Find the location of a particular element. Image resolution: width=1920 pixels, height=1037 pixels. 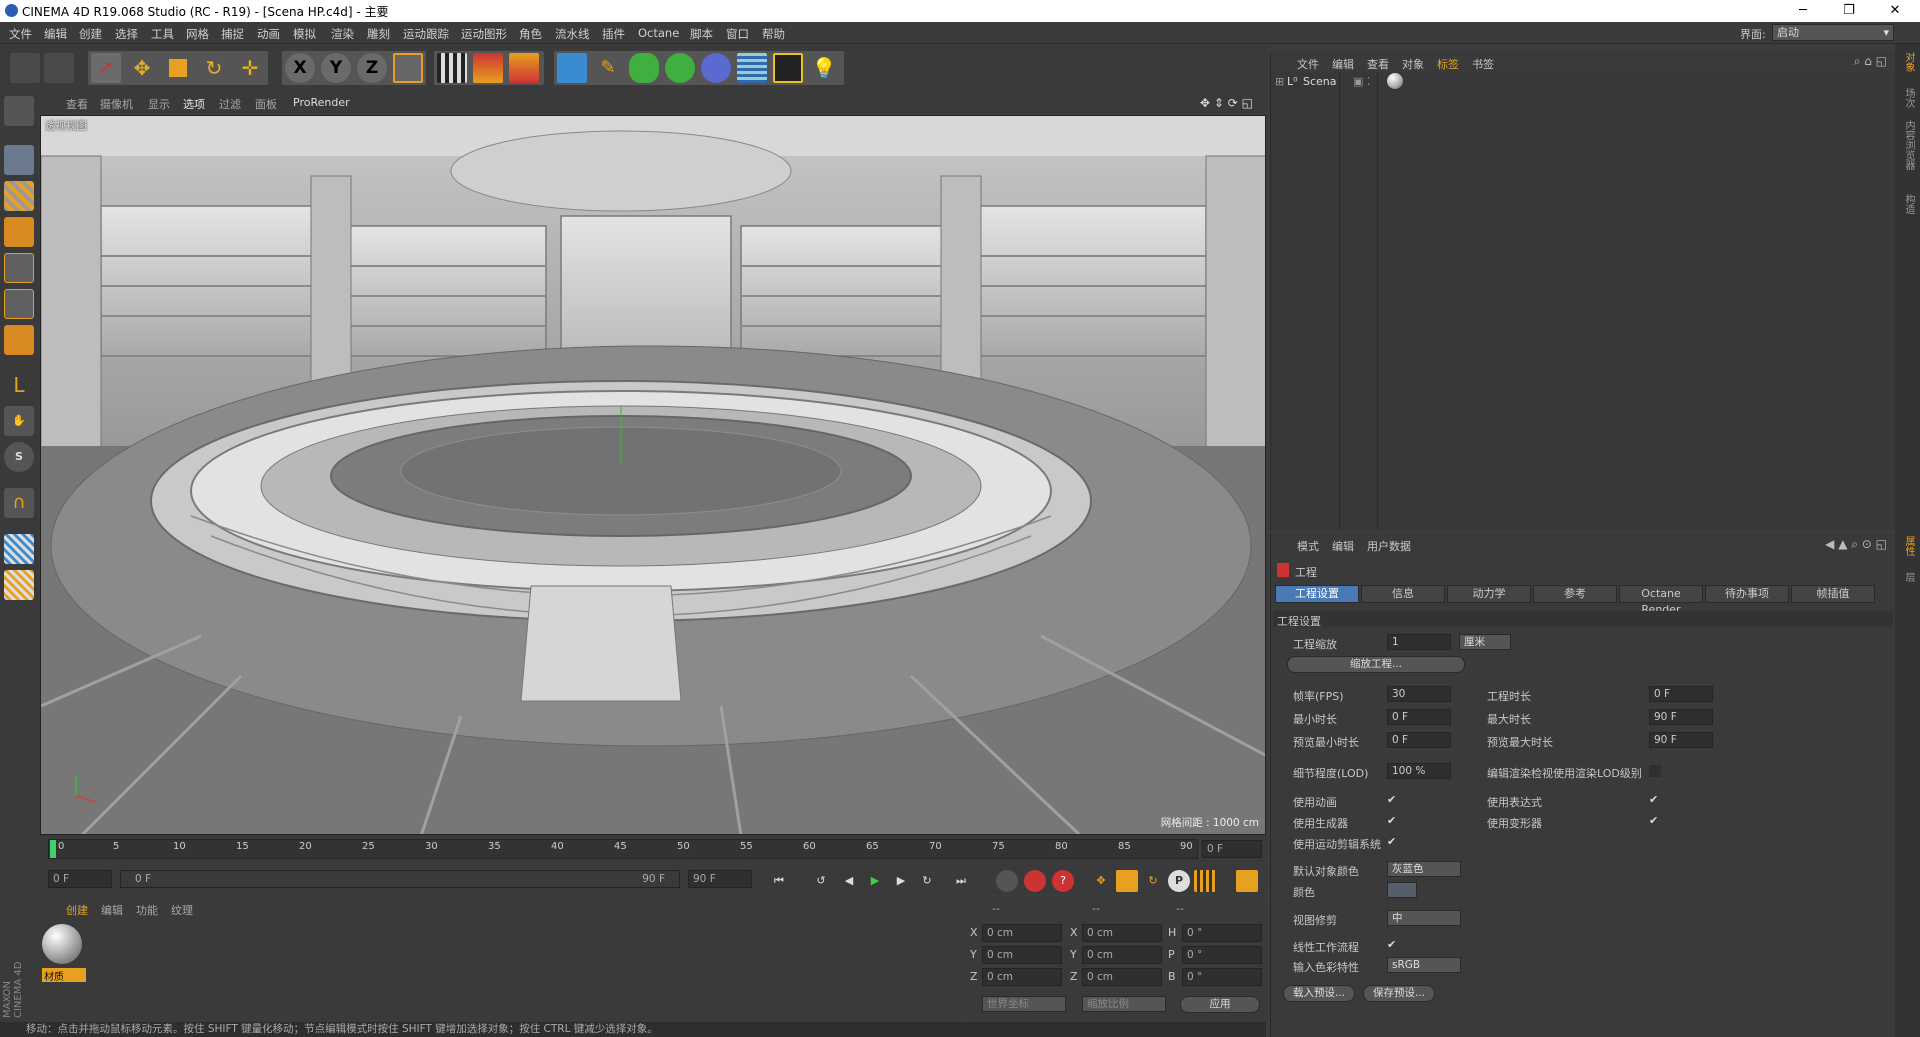

polygons-mode-icon is located at coordinates (19, 340).